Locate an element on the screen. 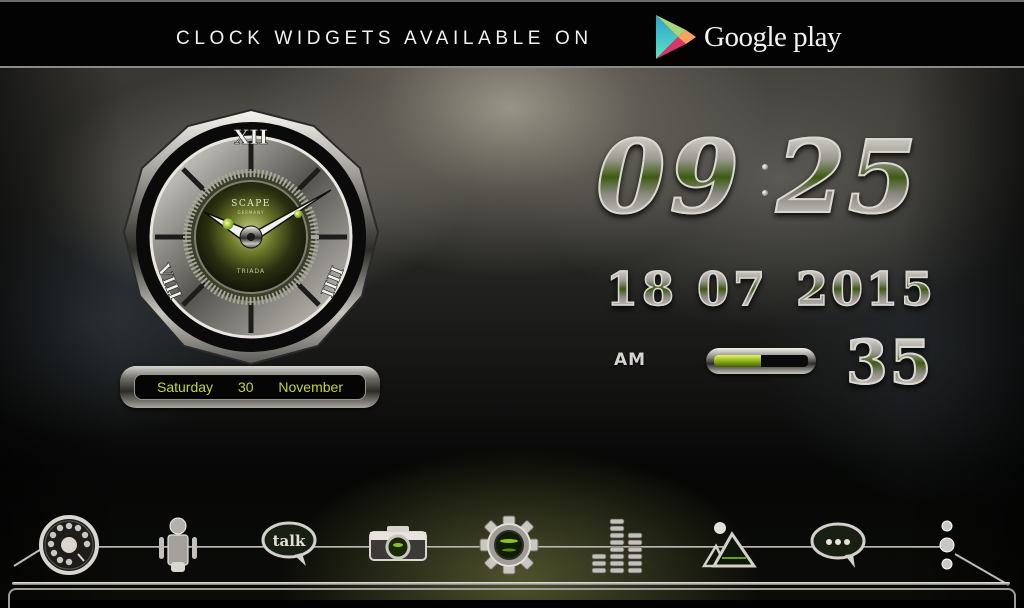 The height and width of the screenshot is (608, 1024). dock-item-phone is located at coordinates (69, 545).